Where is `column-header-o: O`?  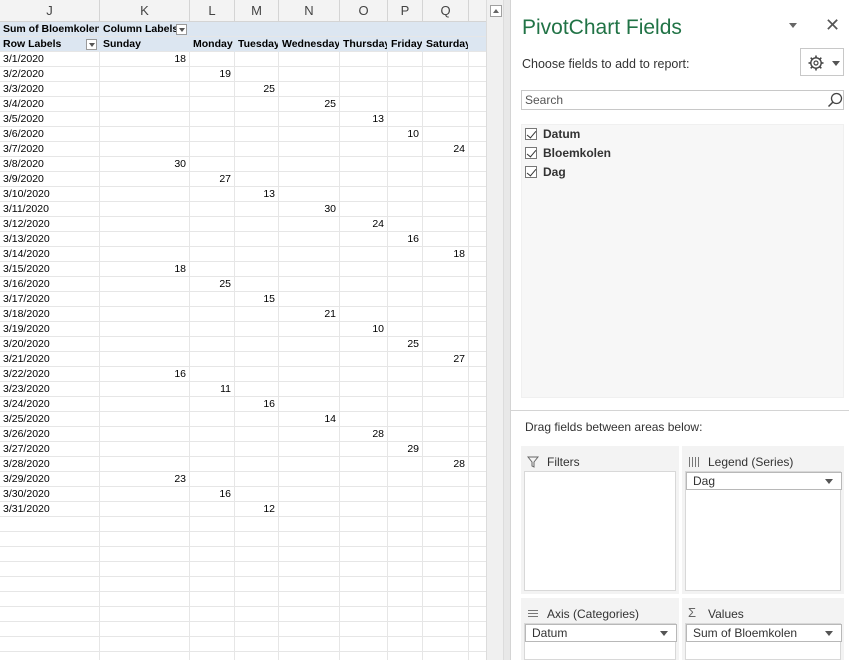 column-header-o: O is located at coordinates (364, 11).